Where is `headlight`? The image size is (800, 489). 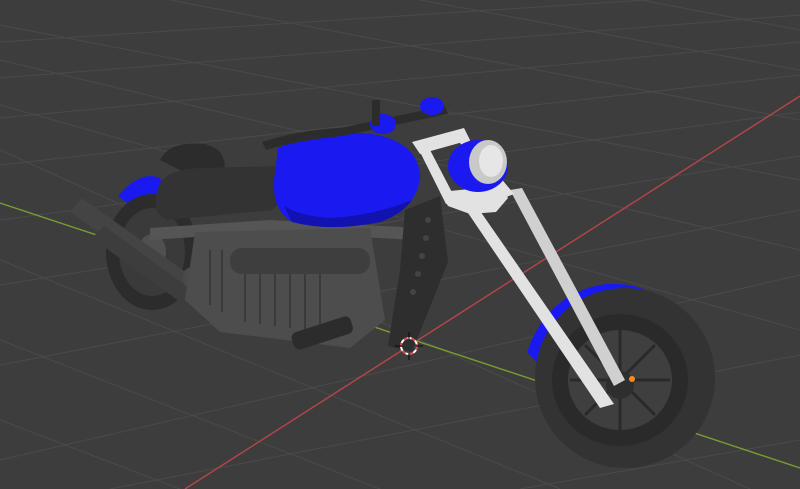
headlight is located at coordinates (478, 166).